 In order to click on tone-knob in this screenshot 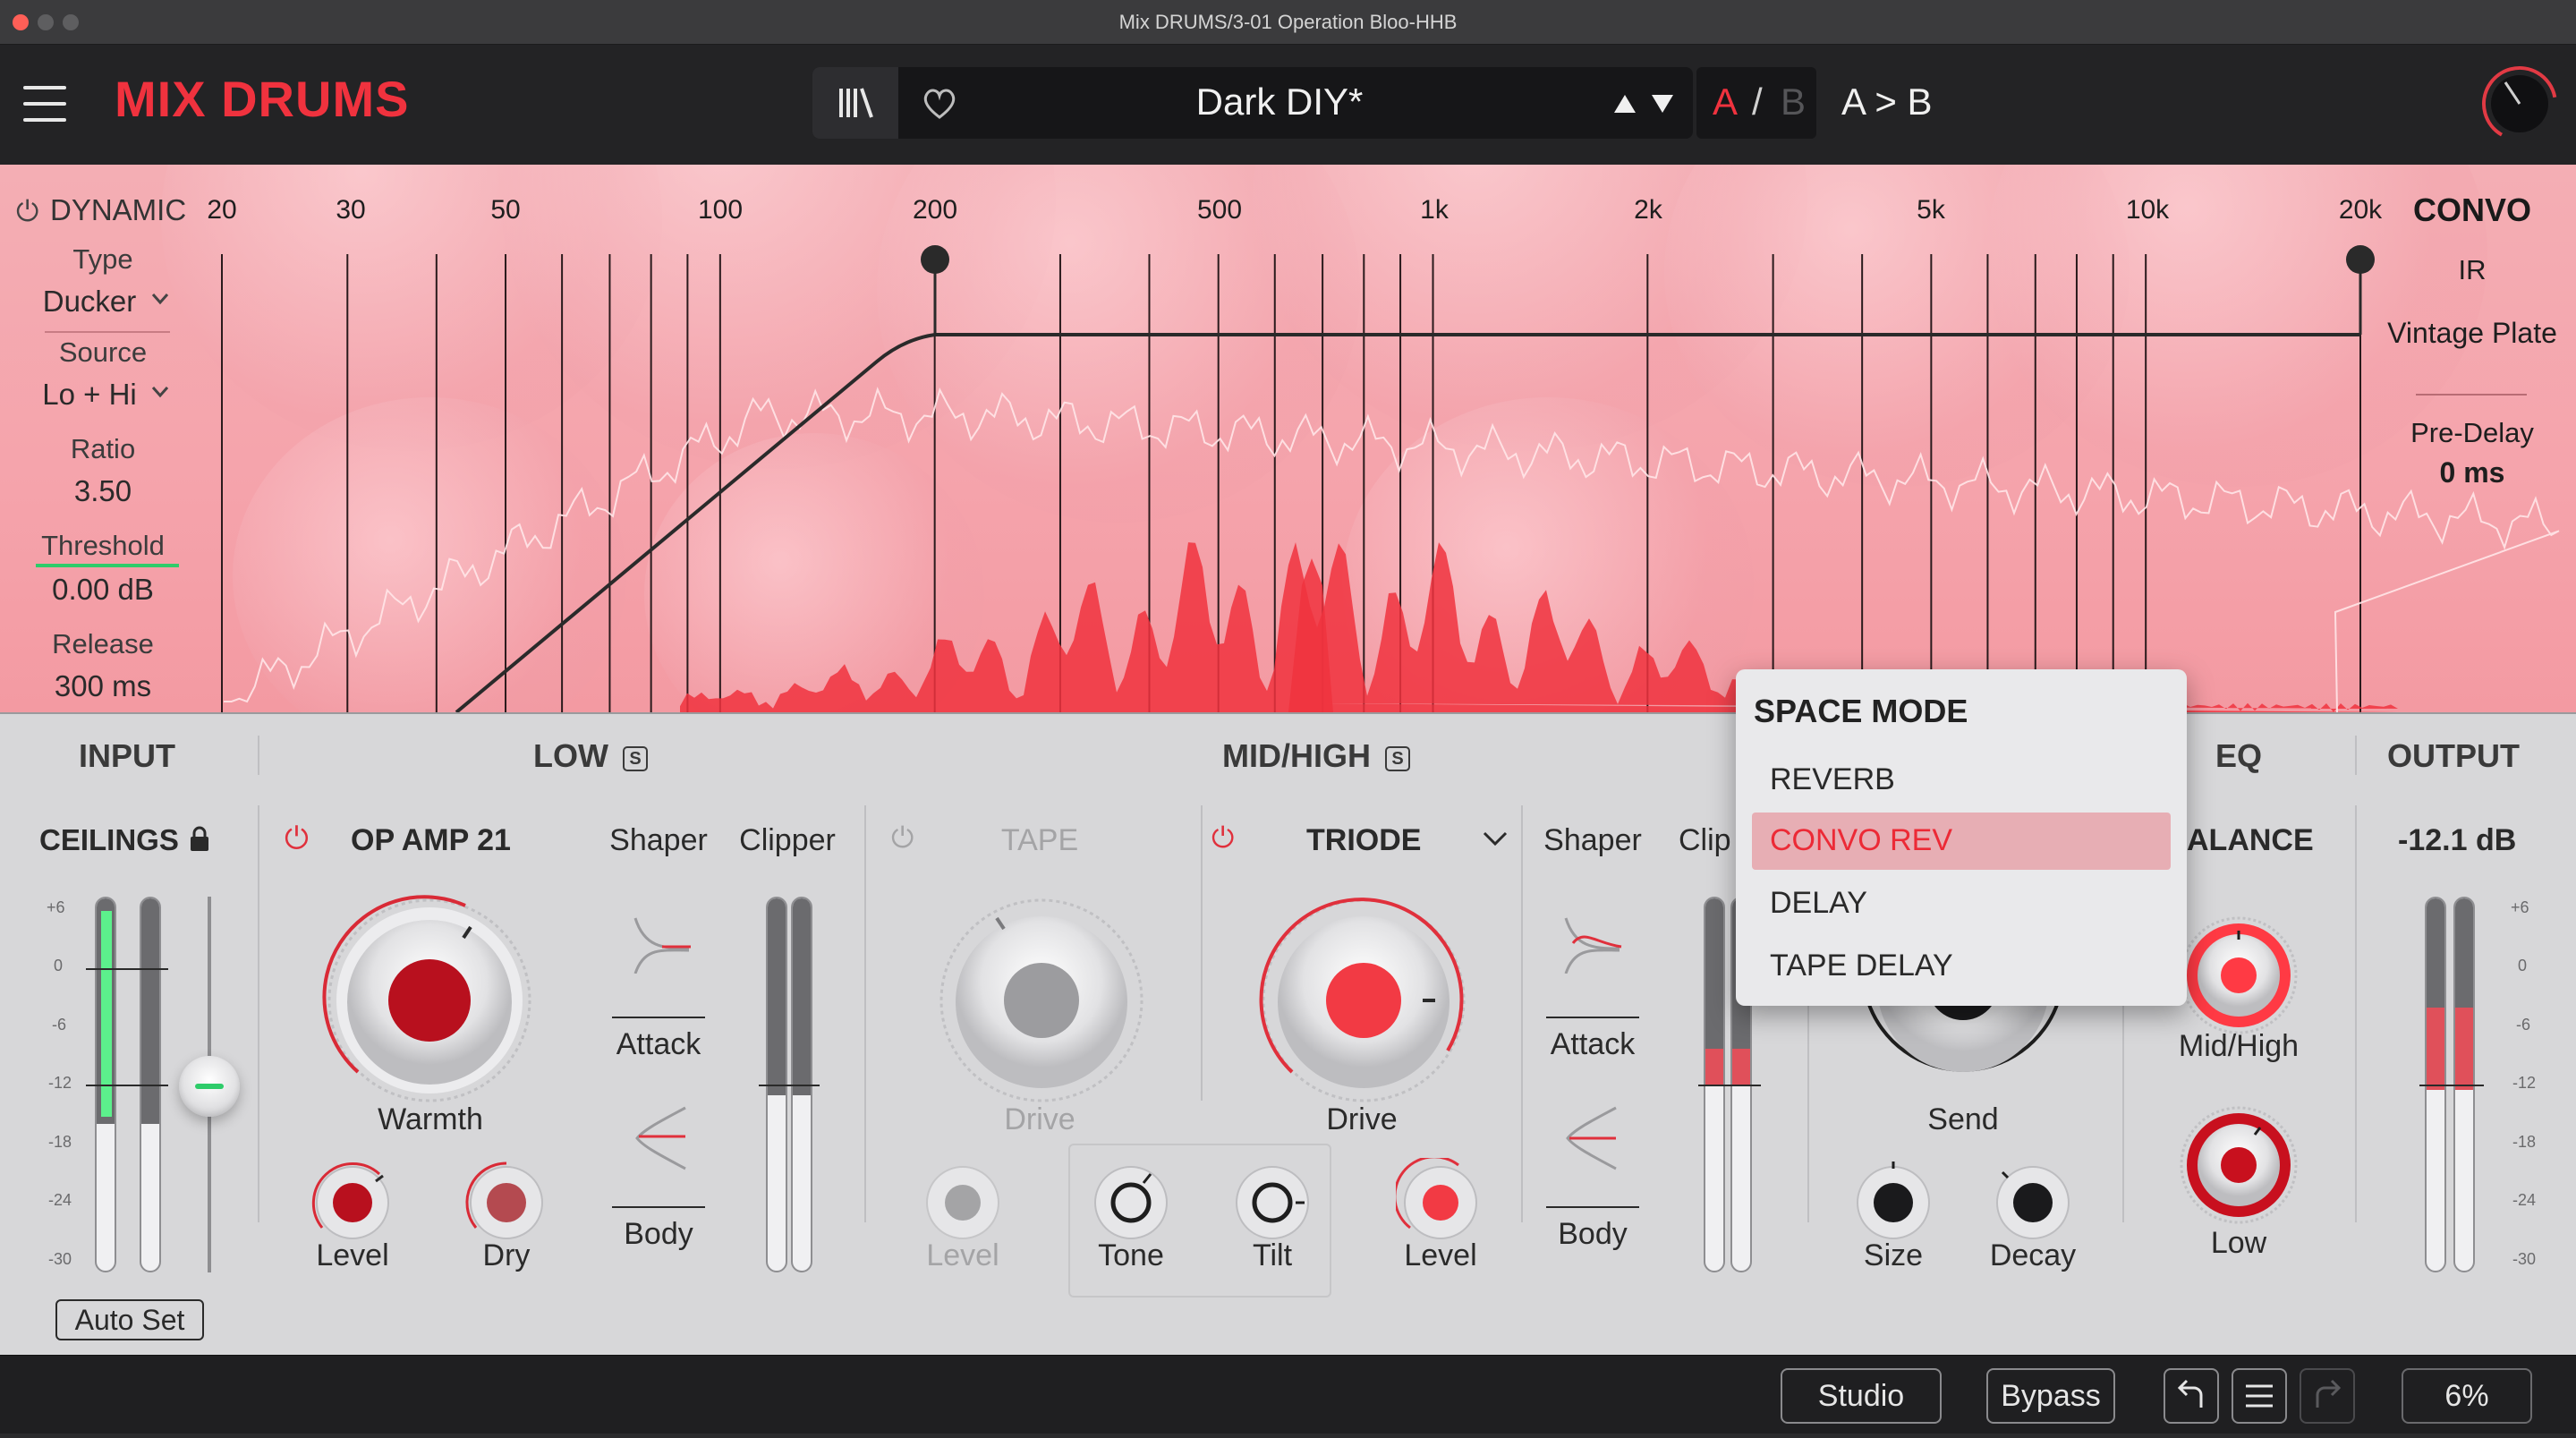, I will do `click(1131, 1202)`.